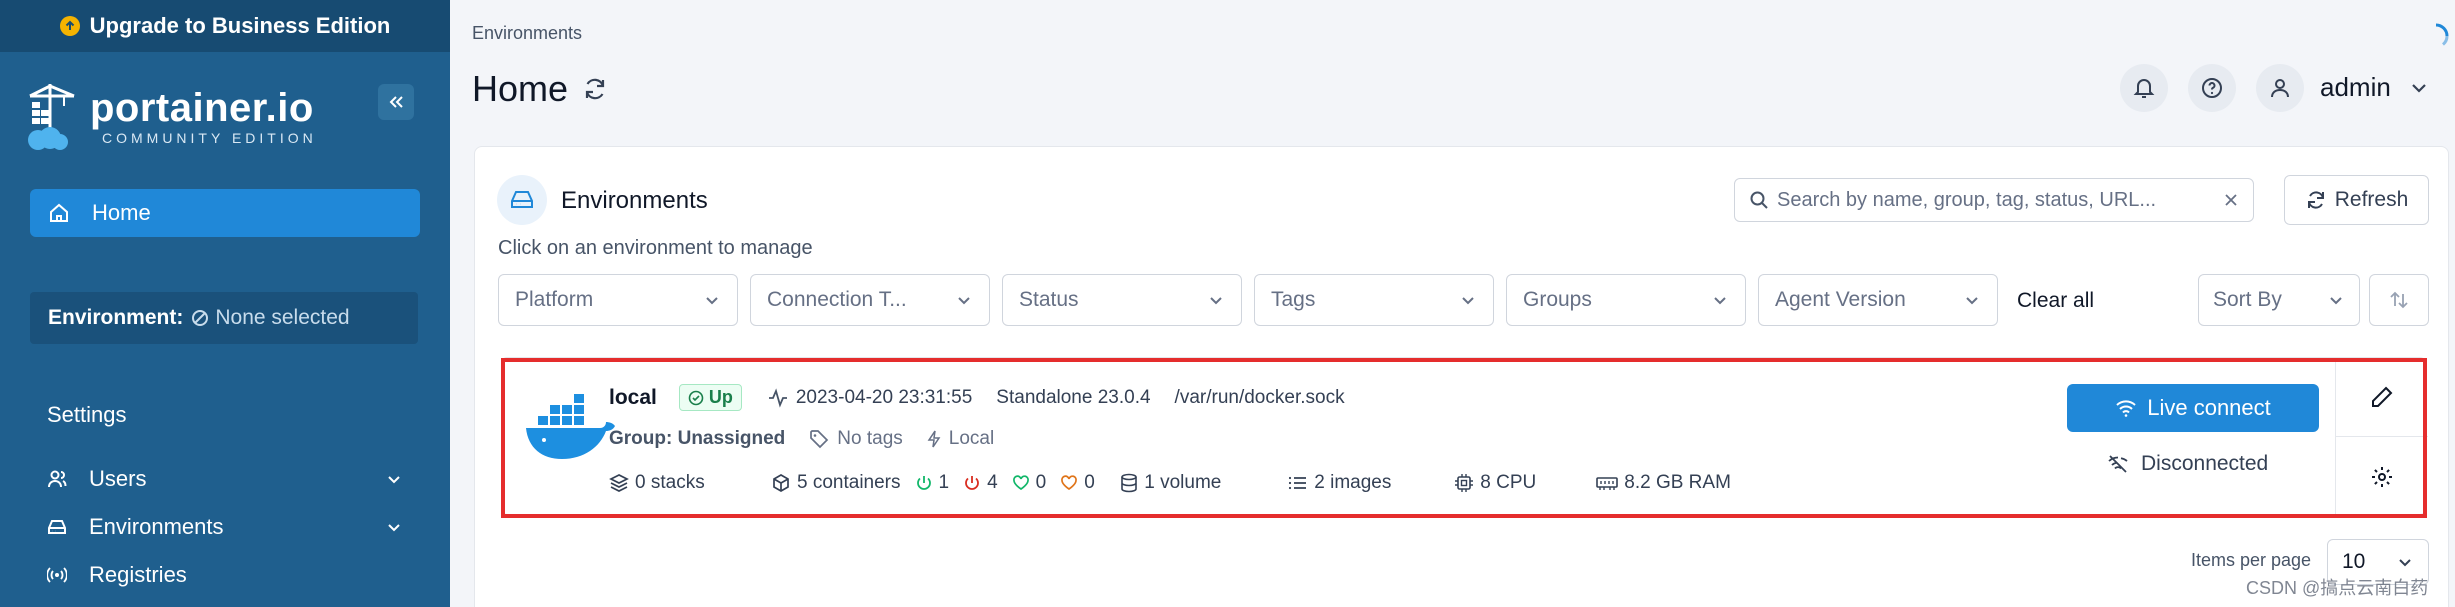  Describe the element at coordinates (2118, 464) in the screenshot. I see `wifi-off-icon` at that location.